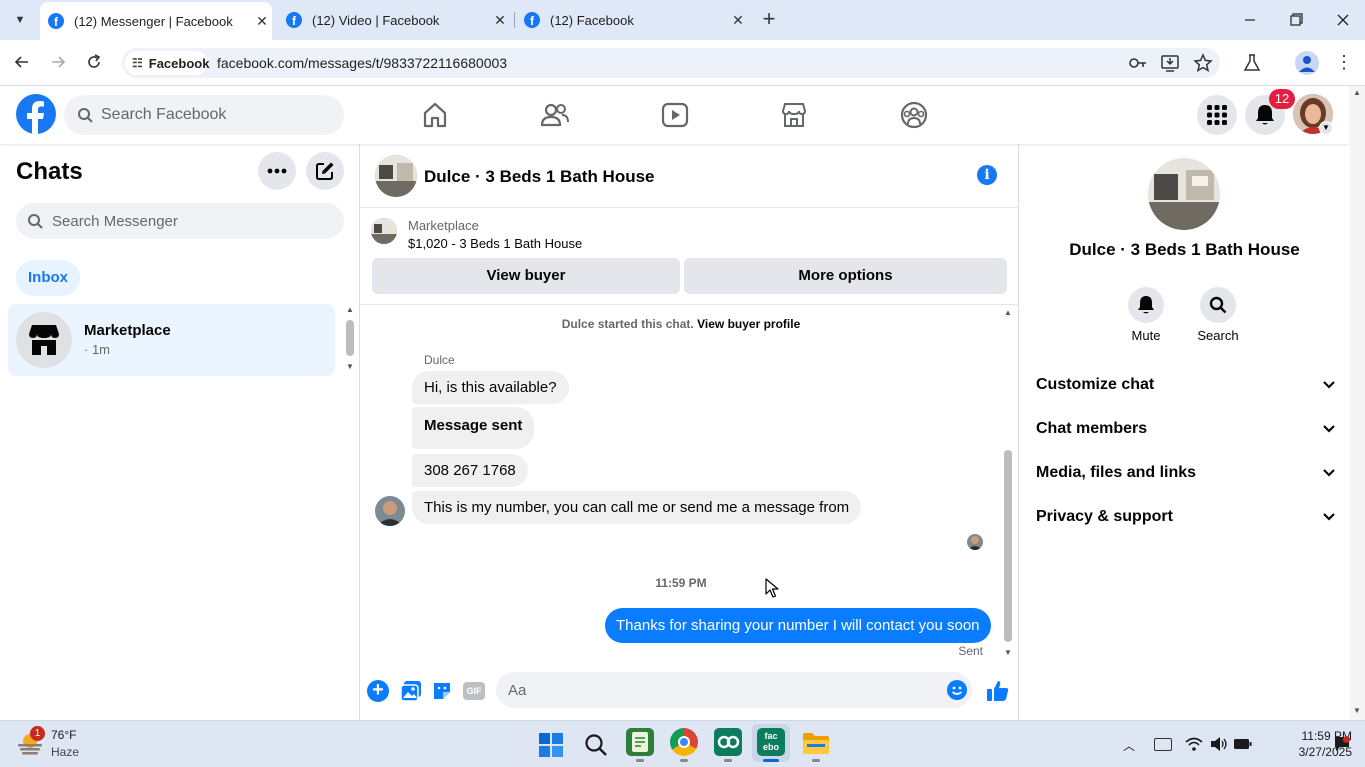 This screenshot has width=1365, height=767. Describe the element at coordinates (1343, 20) in the screenshot. I see `close-window-button` at that location.